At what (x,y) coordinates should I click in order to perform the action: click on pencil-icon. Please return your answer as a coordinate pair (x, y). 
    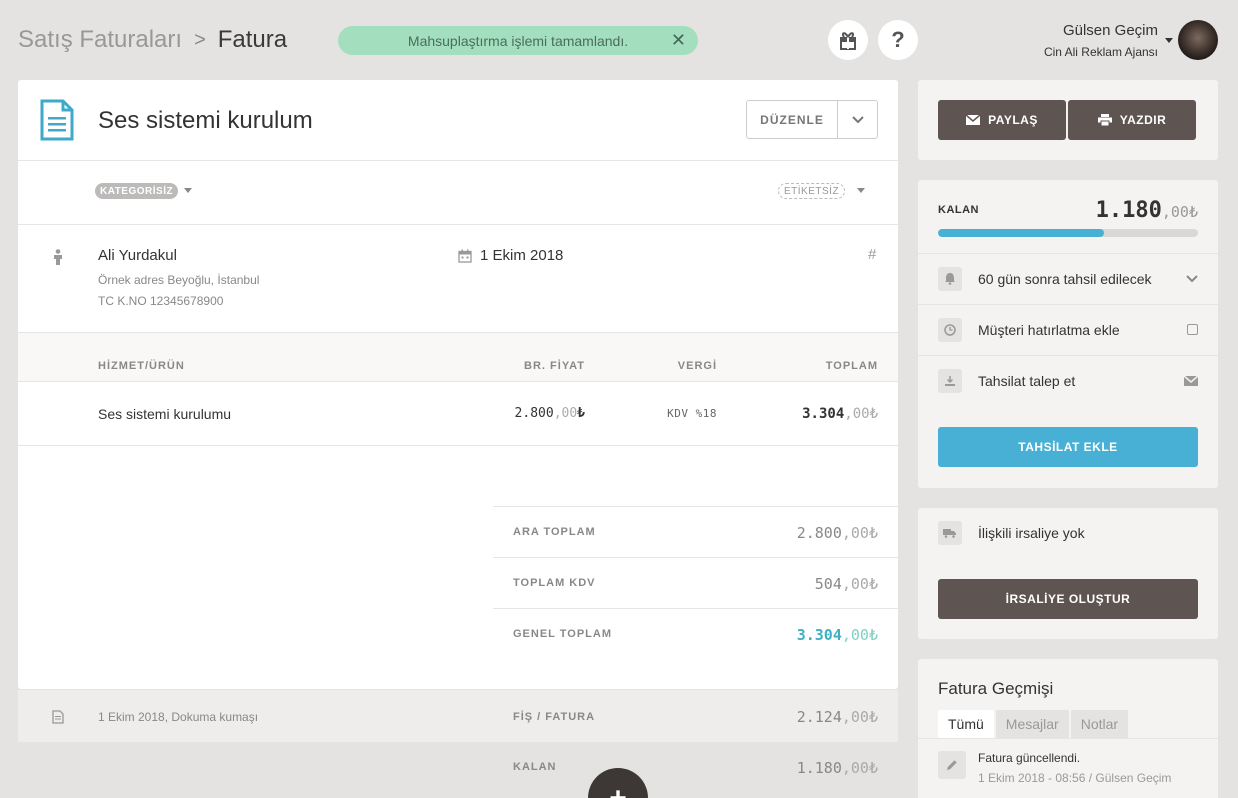
    Looking at the image, I should click on (952, 765).